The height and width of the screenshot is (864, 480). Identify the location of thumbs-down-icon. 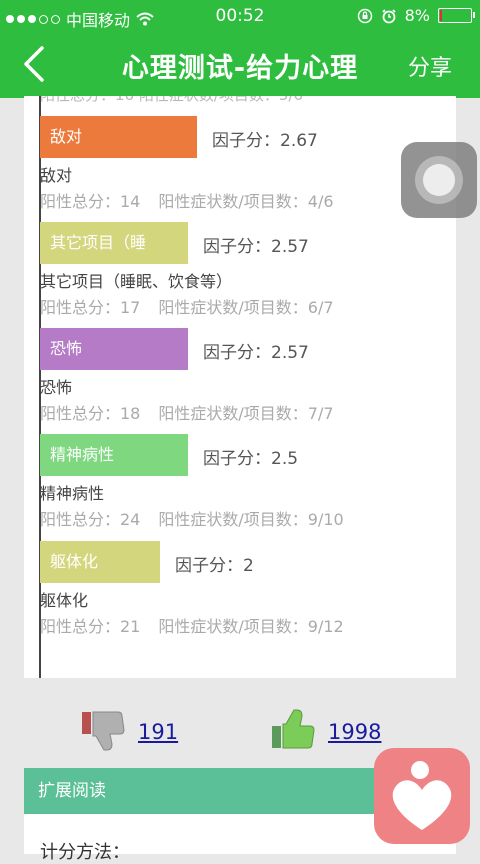
(104, 730).